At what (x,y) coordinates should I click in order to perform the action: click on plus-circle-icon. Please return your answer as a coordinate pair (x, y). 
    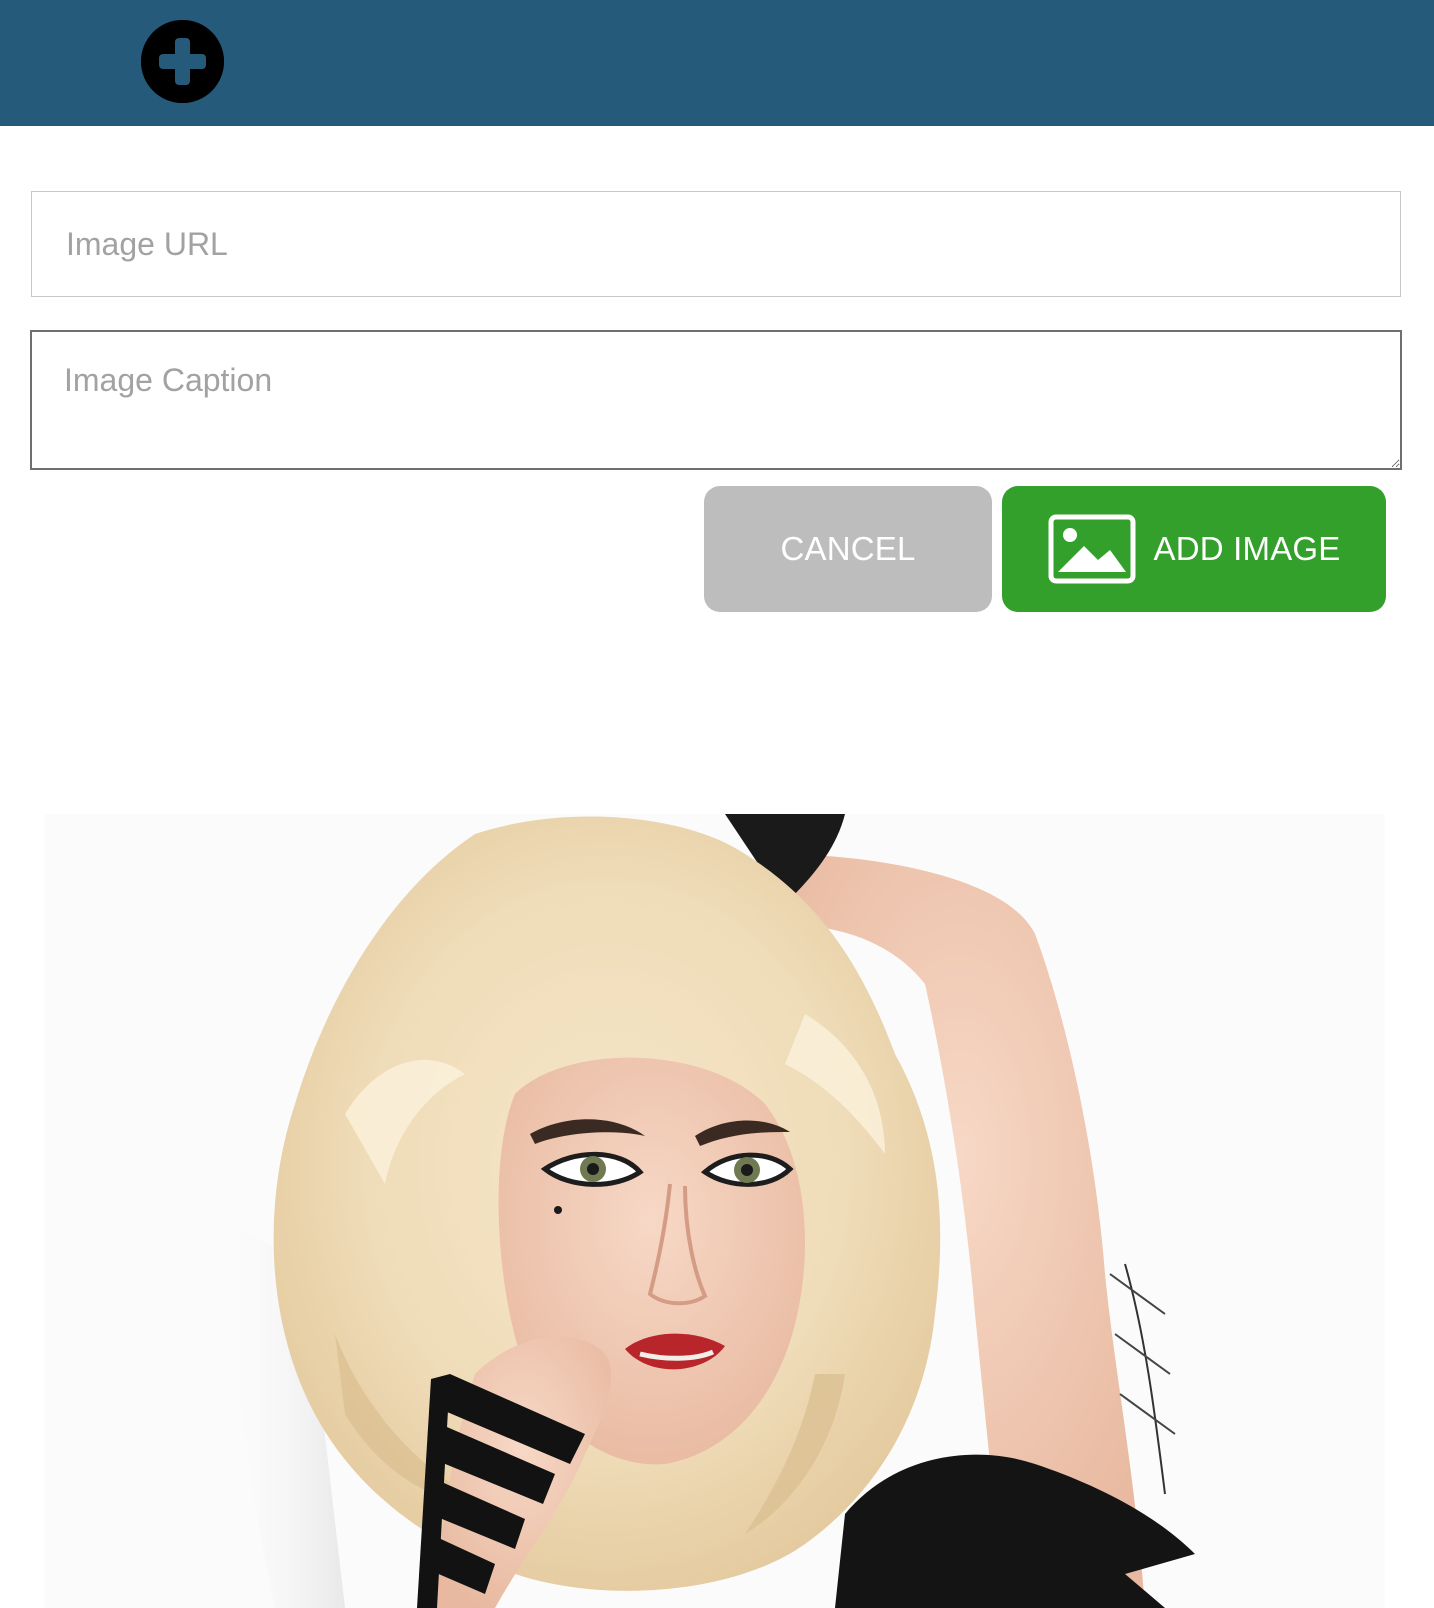
    Looking at the image, I should click on (182, 61).